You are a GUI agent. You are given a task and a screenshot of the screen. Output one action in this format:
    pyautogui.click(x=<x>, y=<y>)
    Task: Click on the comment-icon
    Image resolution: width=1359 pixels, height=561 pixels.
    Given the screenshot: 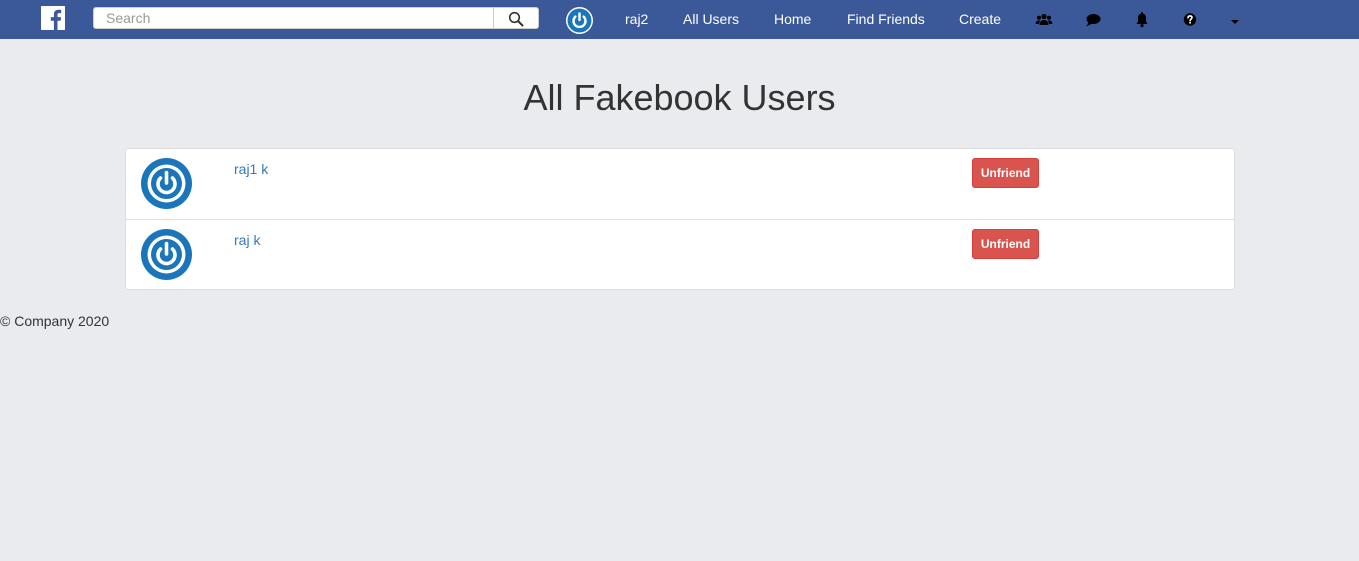 What is the action you would take?
    pyautogui.click(x=1093, y=20)
    